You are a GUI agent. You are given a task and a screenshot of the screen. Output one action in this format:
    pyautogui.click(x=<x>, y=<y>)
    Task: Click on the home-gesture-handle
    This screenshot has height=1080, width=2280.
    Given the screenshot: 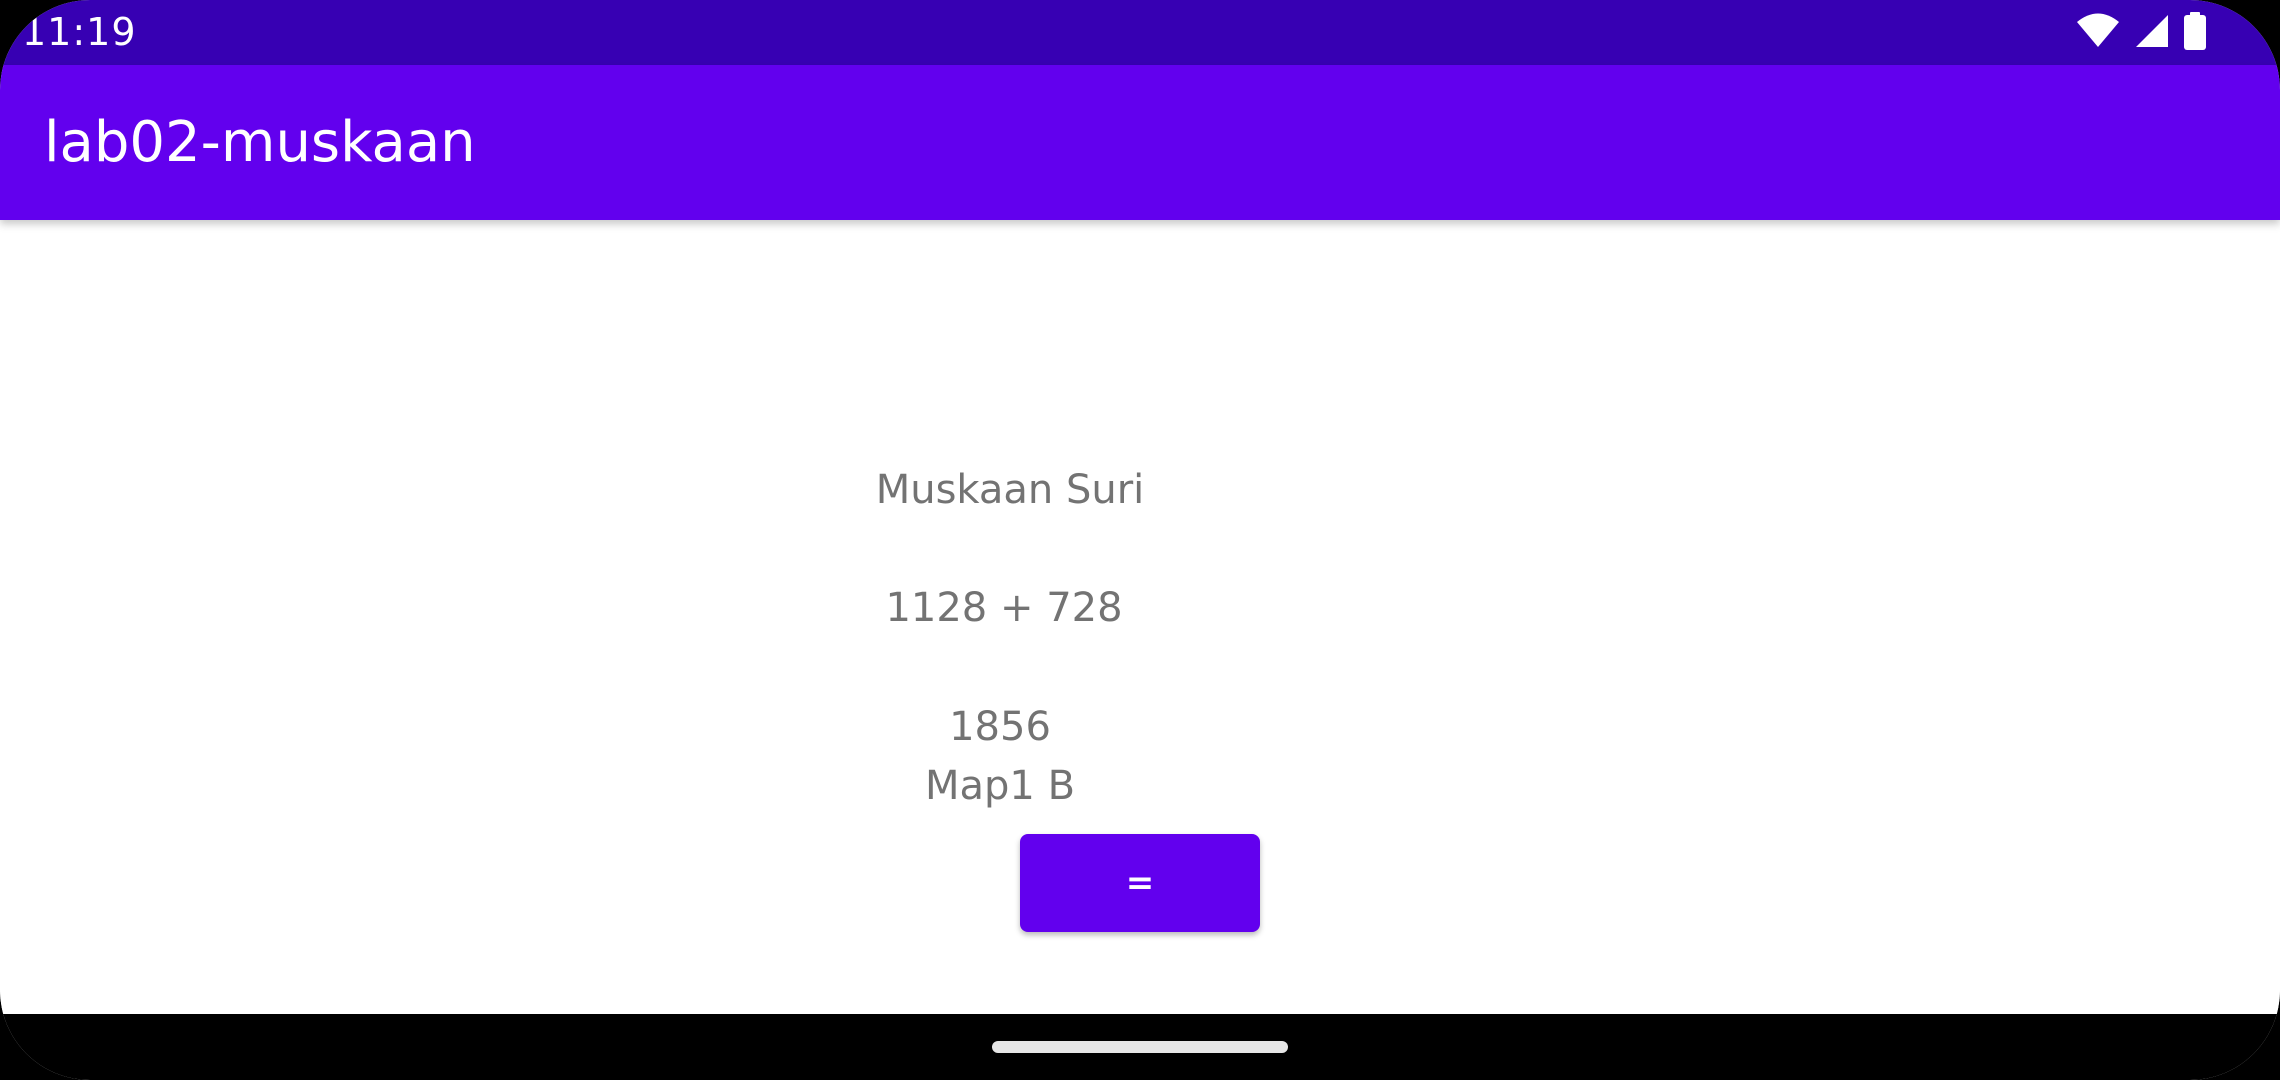 What is the action you would take?
    pyautogui.click(x=1140, y=1047)
    